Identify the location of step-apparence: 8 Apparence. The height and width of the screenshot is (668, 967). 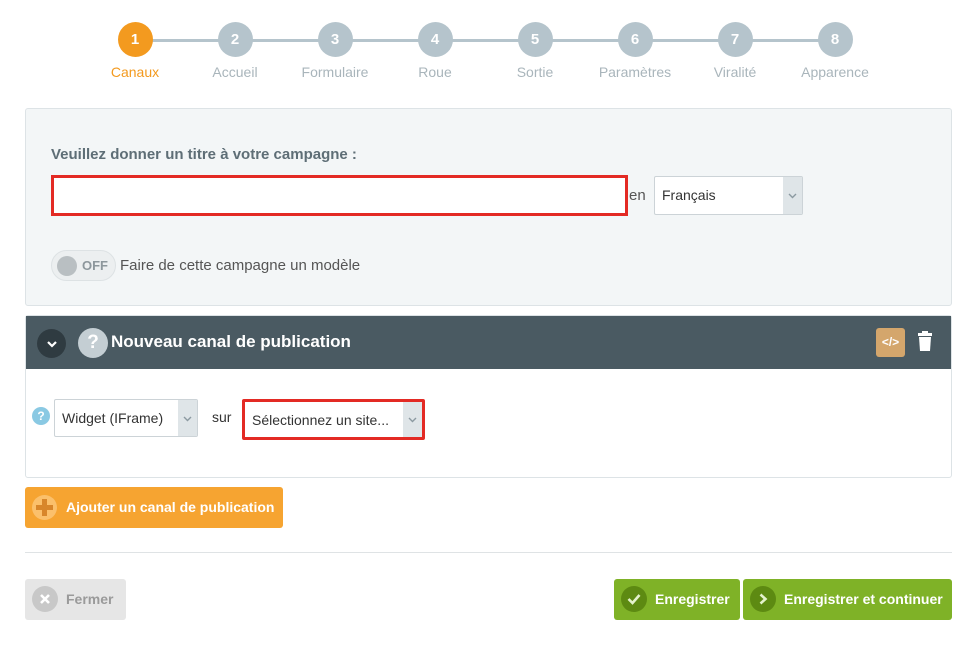
(835, 51).